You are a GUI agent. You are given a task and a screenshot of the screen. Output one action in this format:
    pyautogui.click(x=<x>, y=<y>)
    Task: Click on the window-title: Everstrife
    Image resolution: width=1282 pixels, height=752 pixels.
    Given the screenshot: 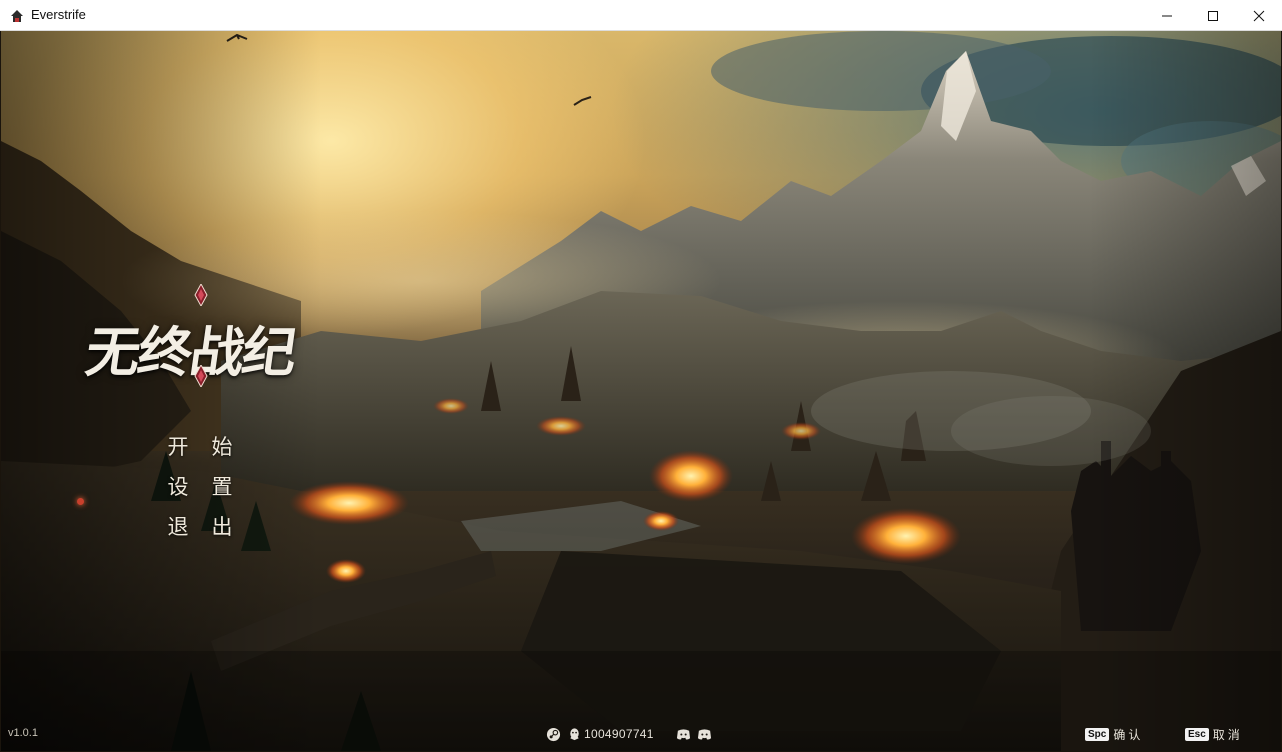 What is the action you would take?
    pyautogui.click(x=58, y=14)
    